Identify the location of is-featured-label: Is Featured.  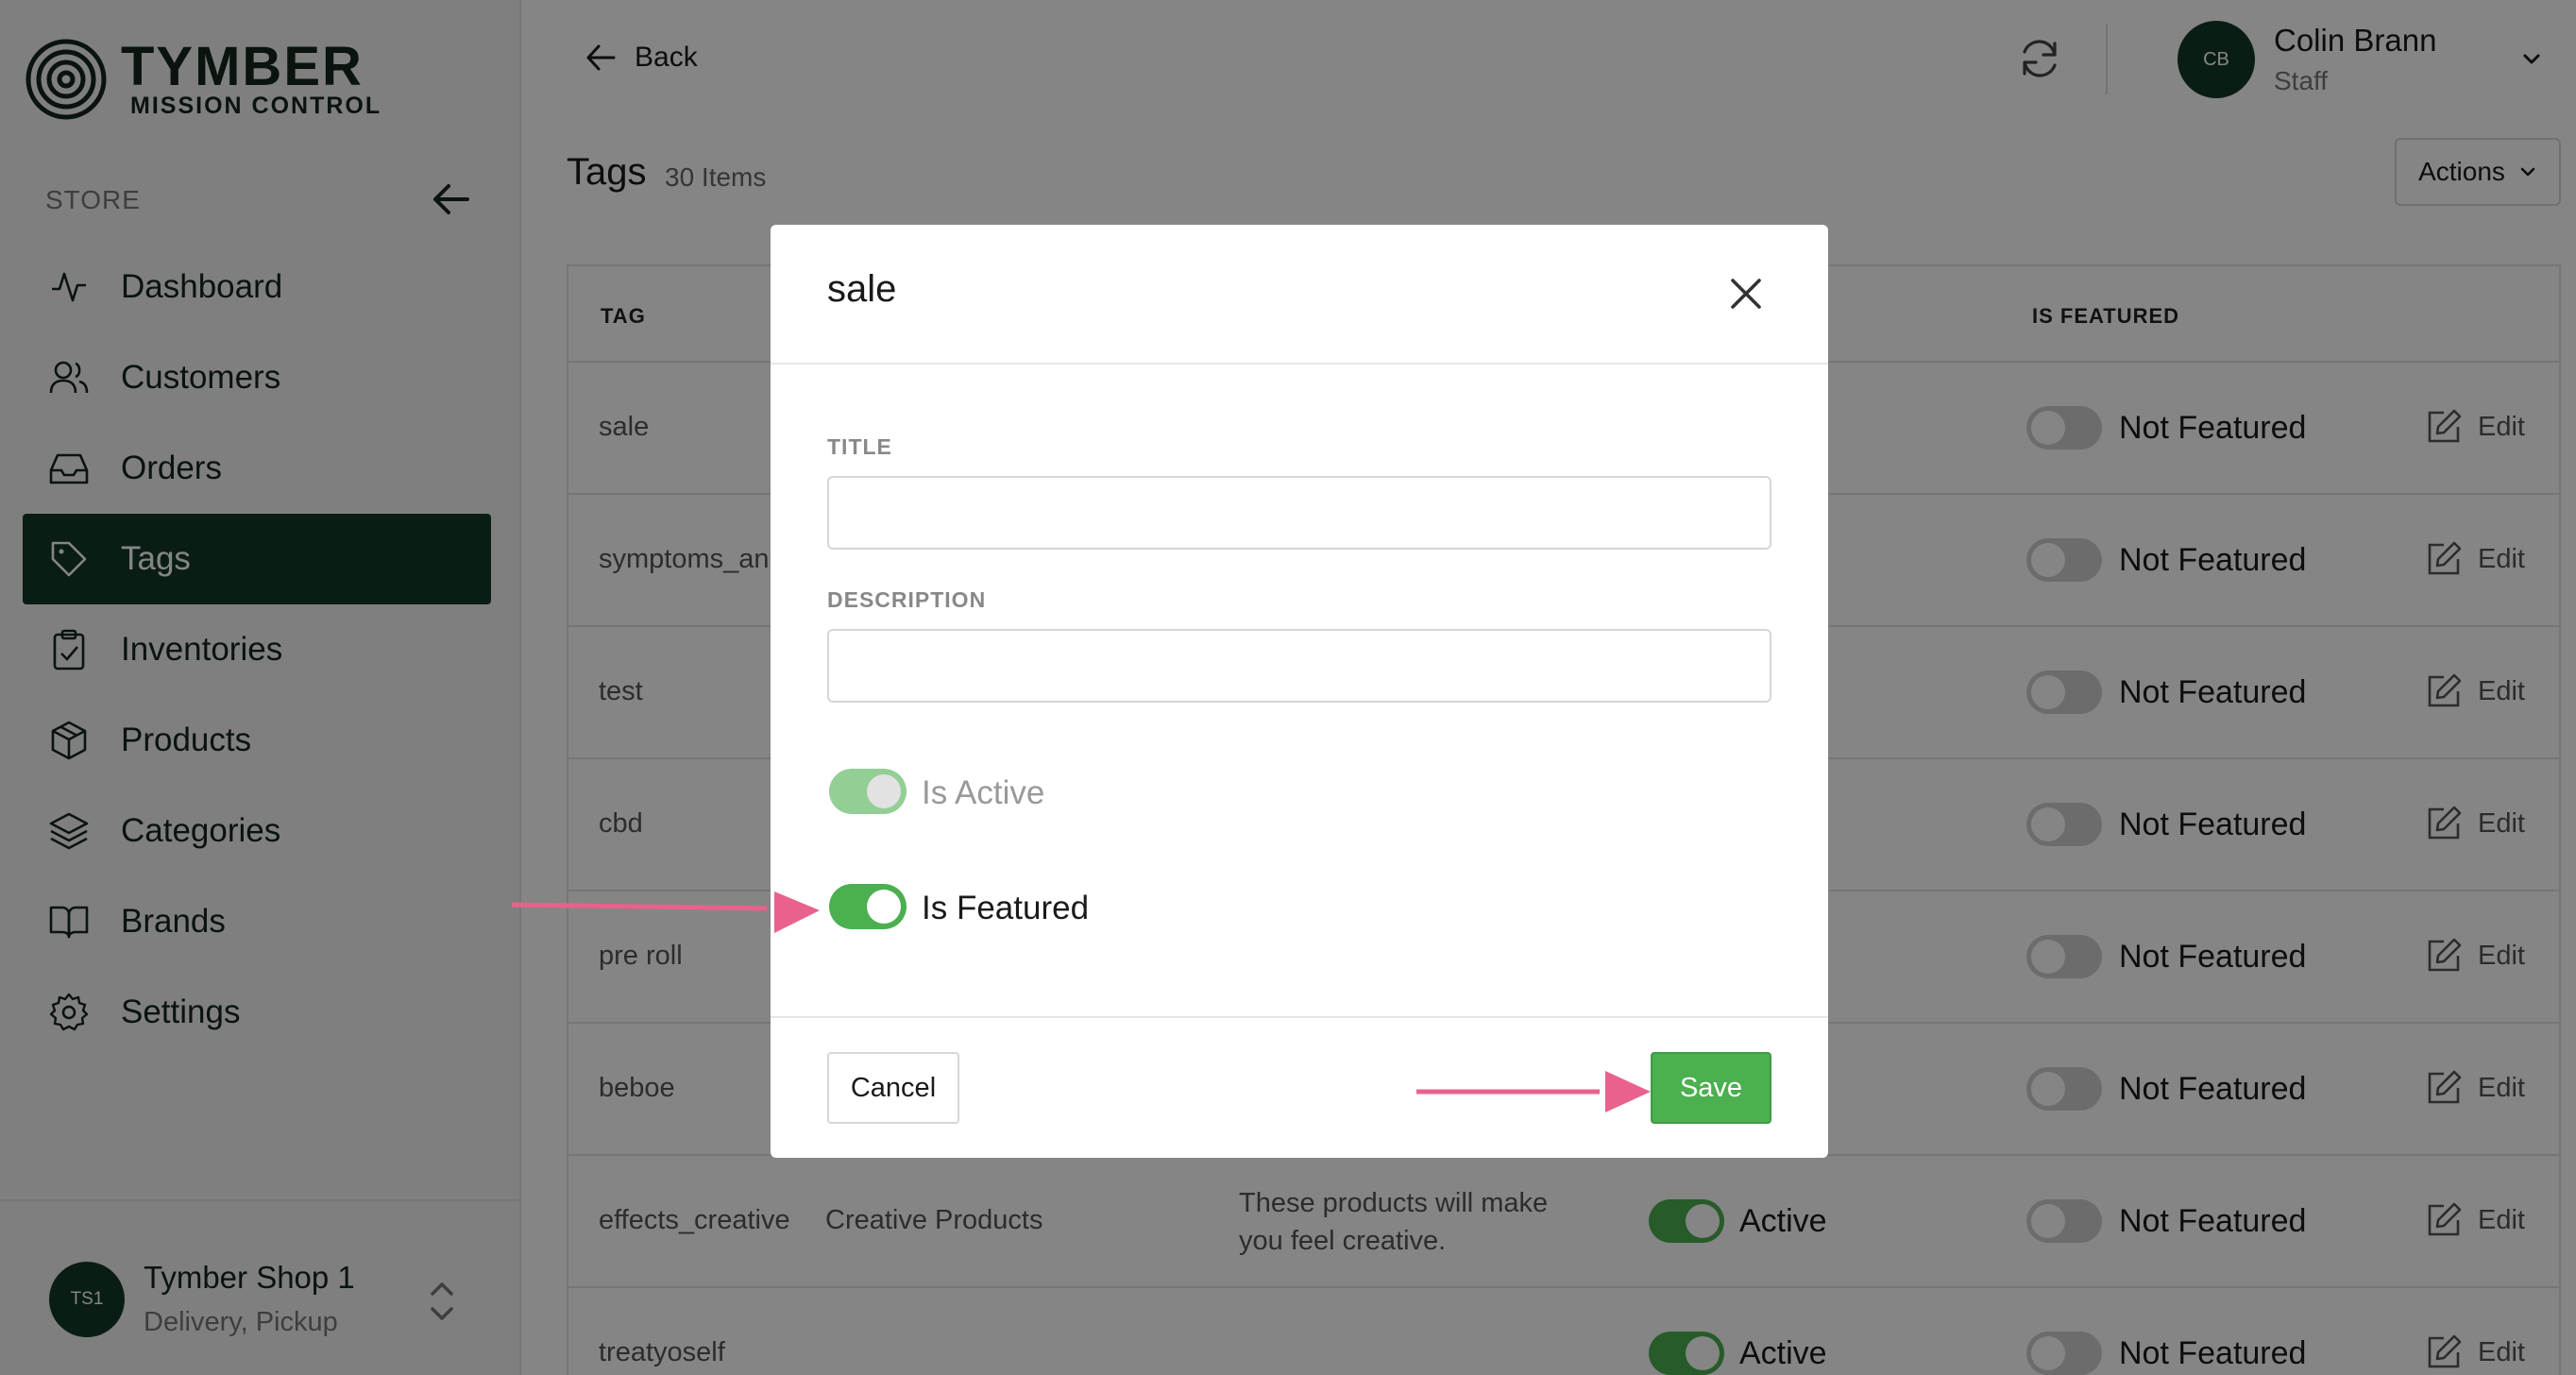
(1006, 908).